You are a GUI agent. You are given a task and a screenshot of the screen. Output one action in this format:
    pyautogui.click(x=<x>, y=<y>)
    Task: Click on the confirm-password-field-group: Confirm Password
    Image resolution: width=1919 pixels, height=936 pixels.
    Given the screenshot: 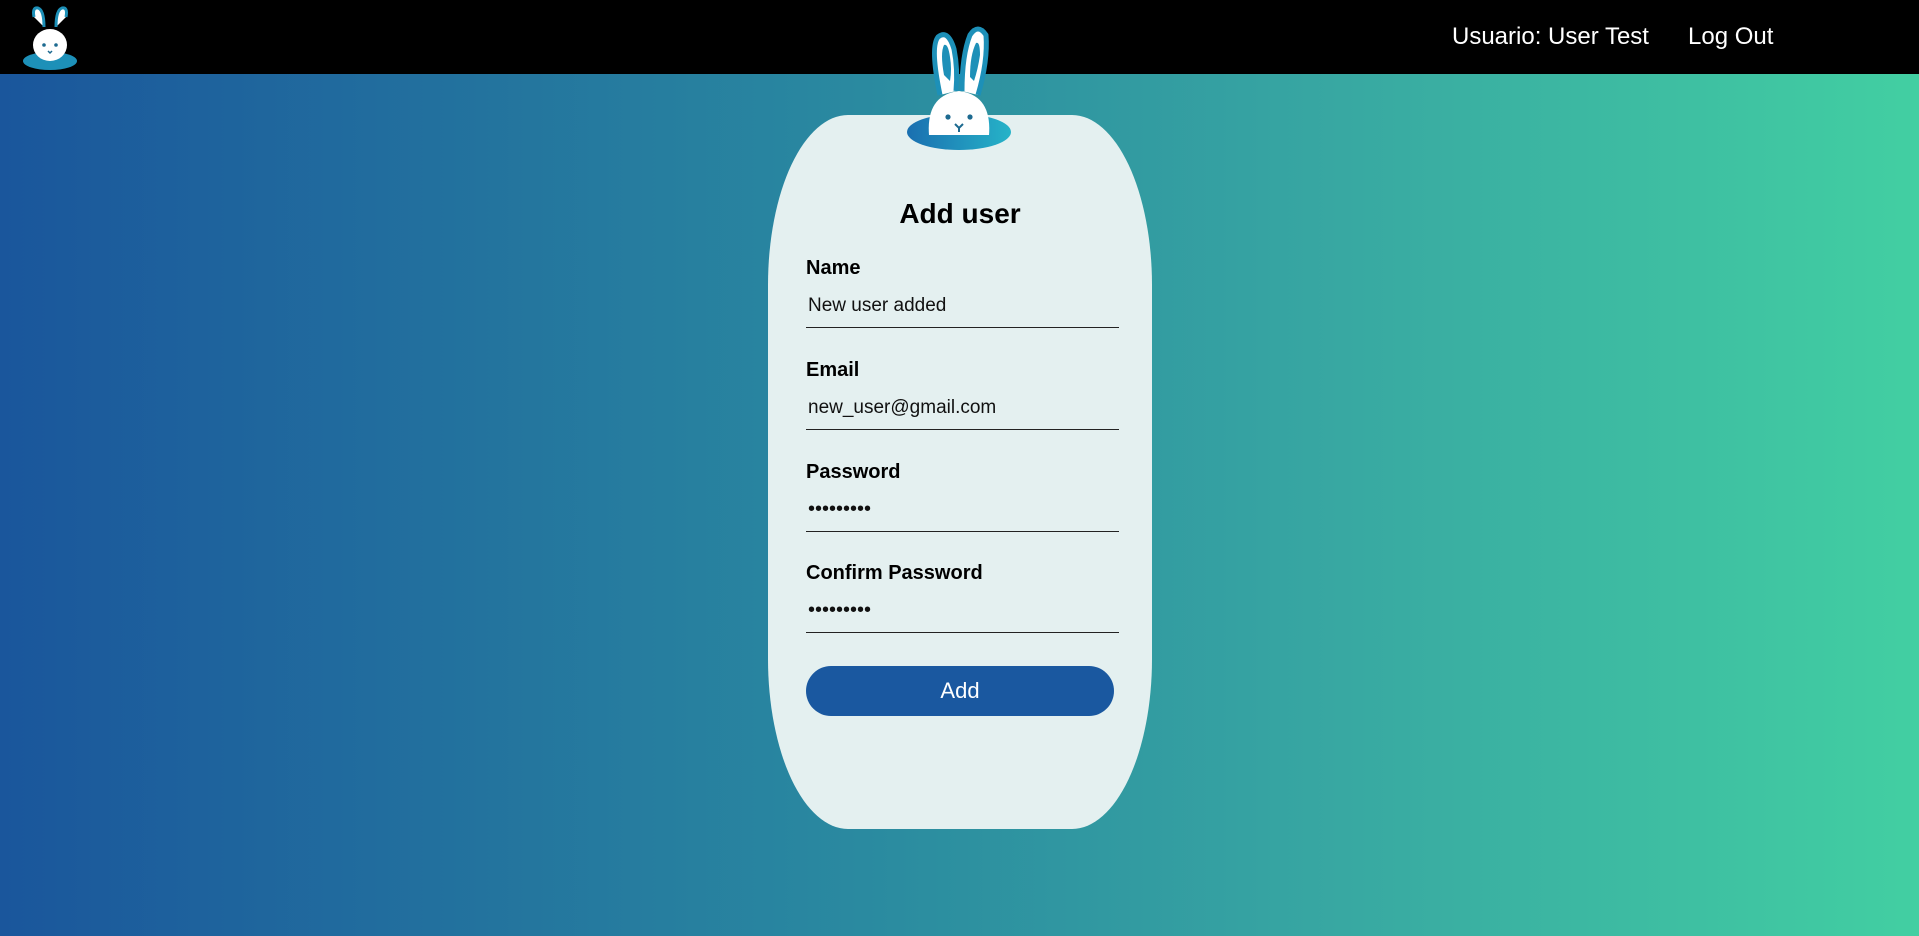 What is the action you would take?
    pyautogui.click(x=962, y=597)
    